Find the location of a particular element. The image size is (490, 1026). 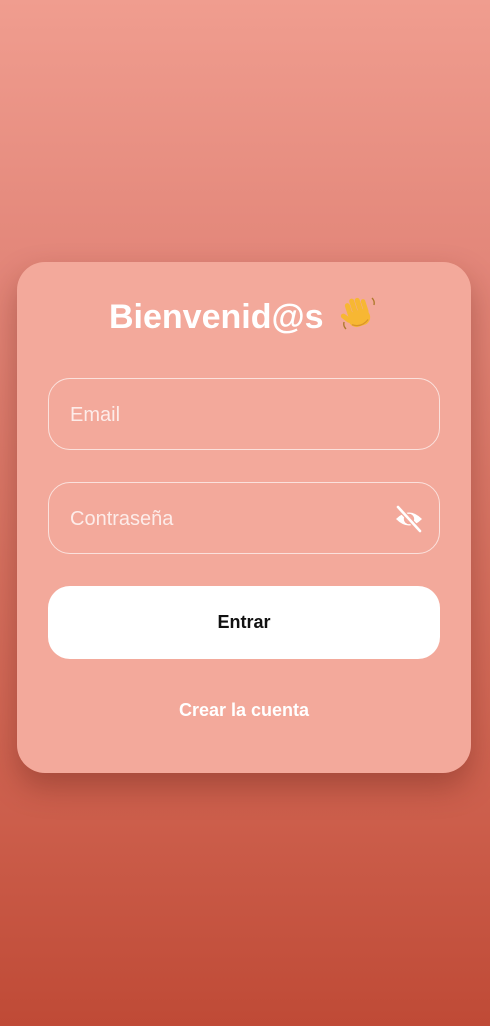

create-account-link: Crear la cuenta is located at coordinates (244, 710).